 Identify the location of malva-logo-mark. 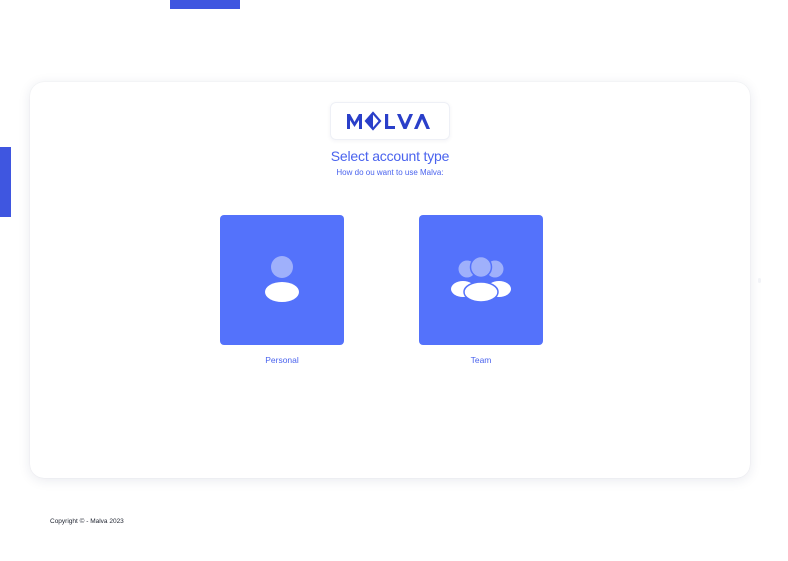
(388, 121).